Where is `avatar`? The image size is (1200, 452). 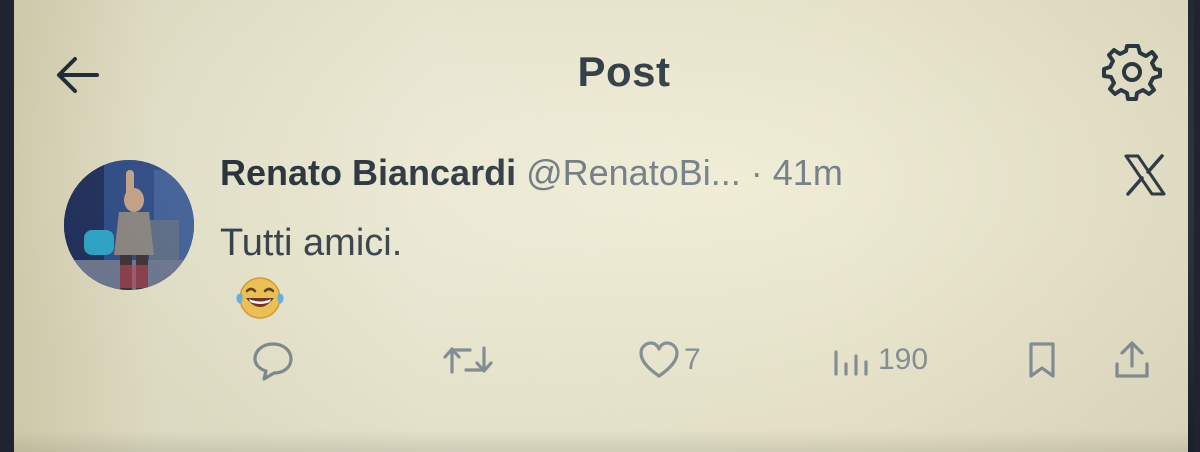
avatar is located at coordinates (129, 225).